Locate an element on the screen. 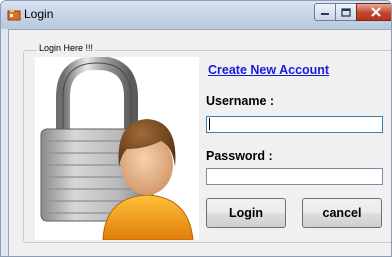  create-account-link: Create New Account is located at coordinates (268, 70).